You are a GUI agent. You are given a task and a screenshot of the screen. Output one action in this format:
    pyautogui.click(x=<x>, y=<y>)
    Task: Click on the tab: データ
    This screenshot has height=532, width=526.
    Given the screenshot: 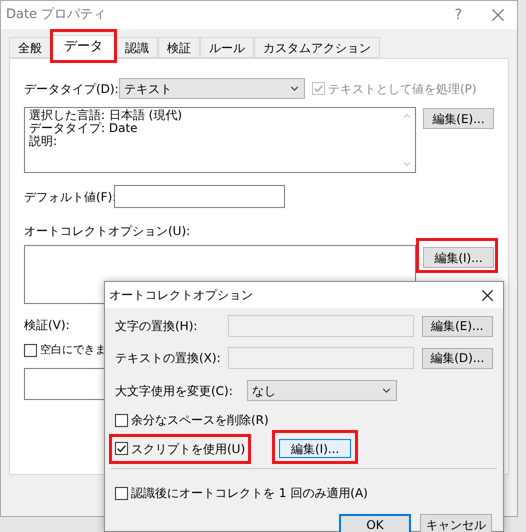 What is the action you would take?
    pyautogui.click(x=83, y=47)
    